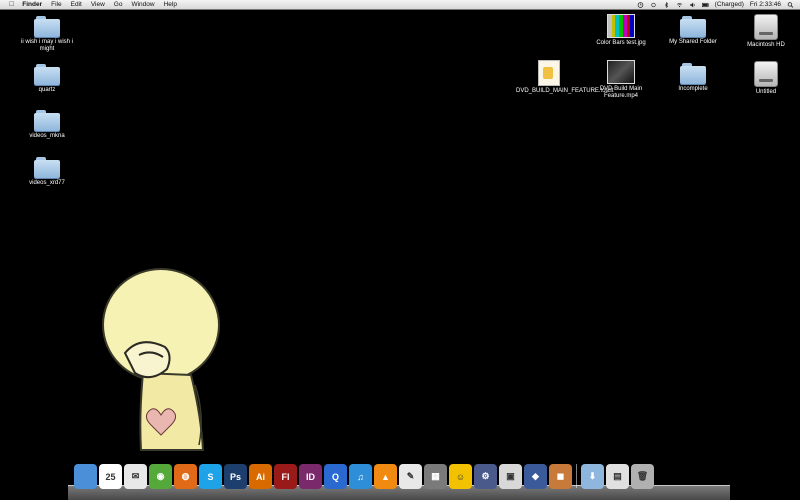 The height and width of the screenshot is (500, 800). What do you see at coordinates (185, 476) in the screenshot?
I see `dock-firefox-icon: ◍` at bounding box center [185, 476].